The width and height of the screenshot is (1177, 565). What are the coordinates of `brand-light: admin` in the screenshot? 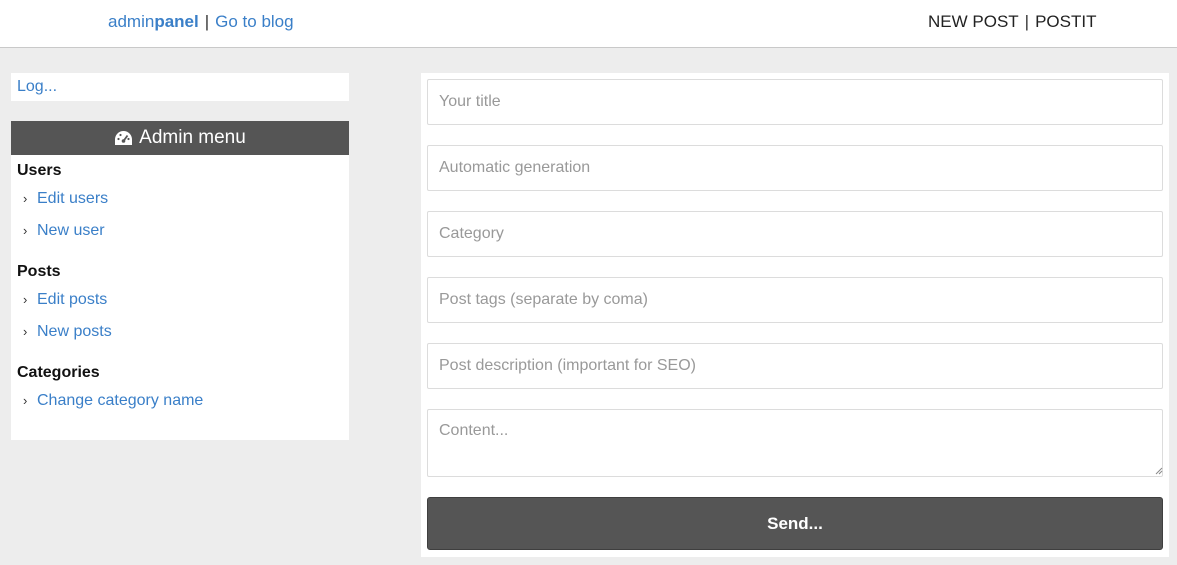 It's located at (131, 21).